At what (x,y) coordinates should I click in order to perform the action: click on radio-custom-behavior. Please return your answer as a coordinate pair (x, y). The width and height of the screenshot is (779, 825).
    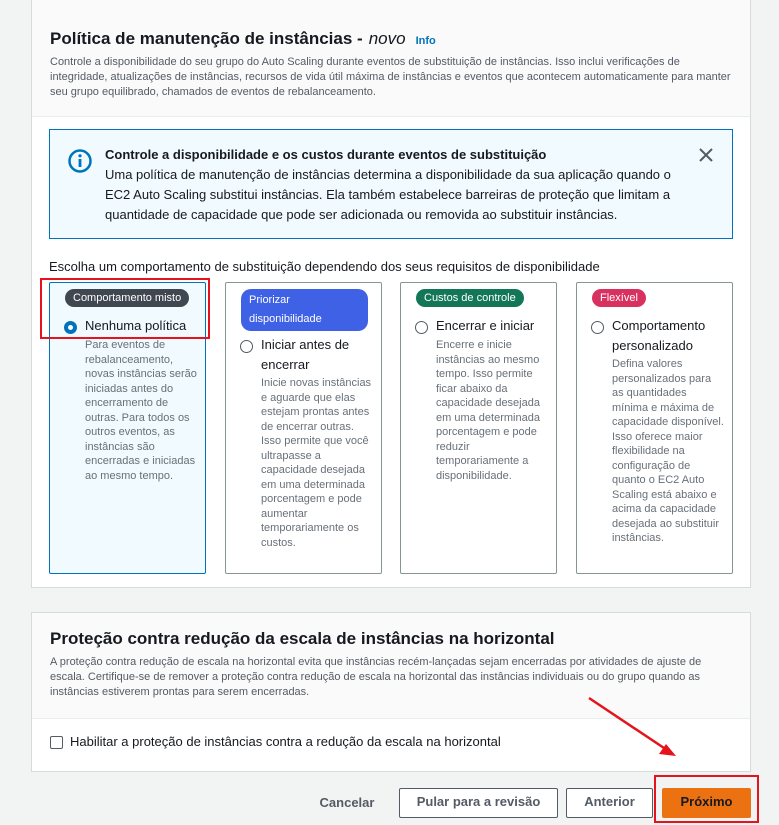
    Looking at the image, I should click on (597, 327).